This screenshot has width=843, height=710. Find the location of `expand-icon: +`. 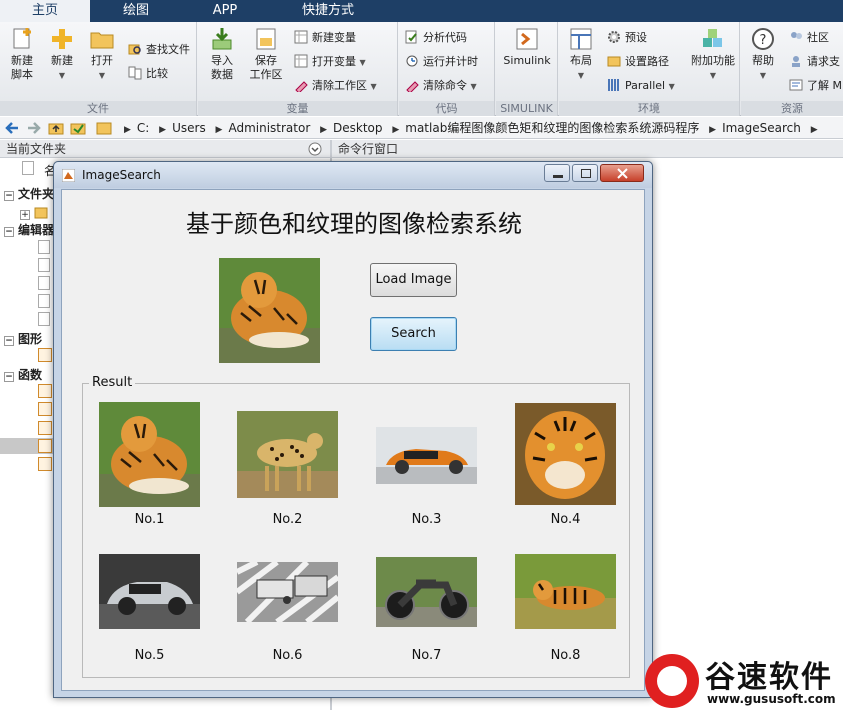

expand-icon: + is located at coordinates (25, 215).